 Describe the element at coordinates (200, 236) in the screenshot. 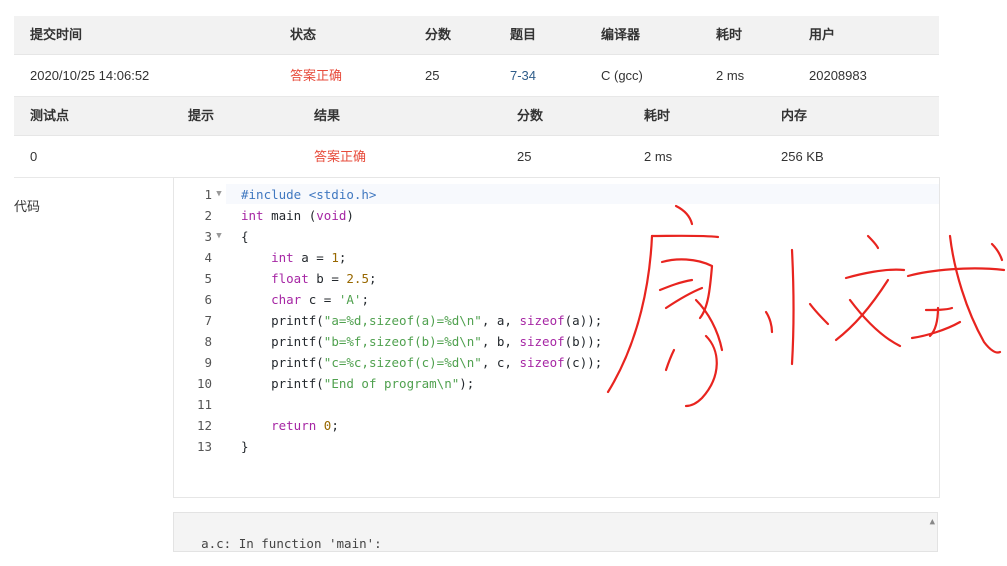

I see `line-number: 3 ▼` at that location.